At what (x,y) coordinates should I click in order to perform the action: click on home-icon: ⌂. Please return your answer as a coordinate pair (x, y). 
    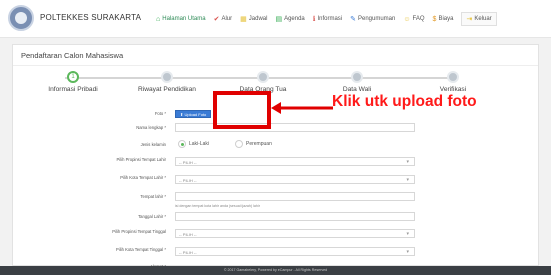
    Looking at the image, I should click on (158, 19).